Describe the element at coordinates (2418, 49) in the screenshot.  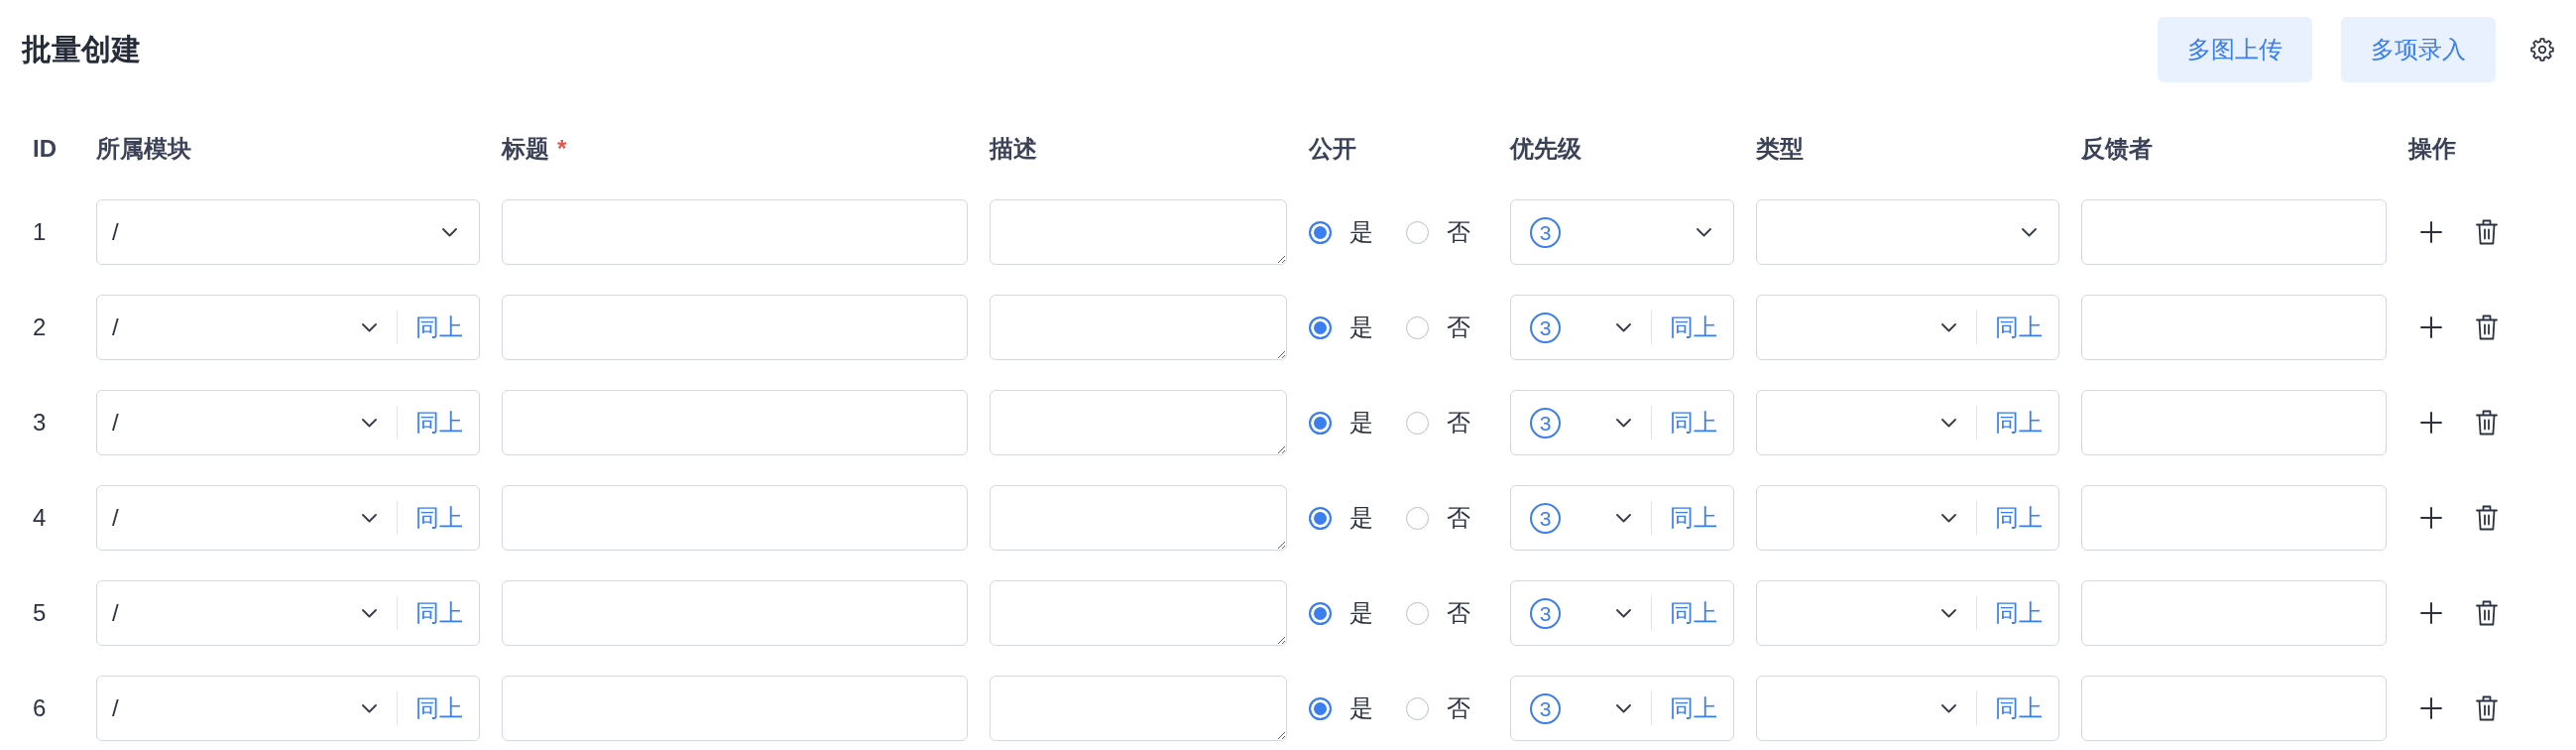
I see `toolbar-button: 多项录入` at that location.